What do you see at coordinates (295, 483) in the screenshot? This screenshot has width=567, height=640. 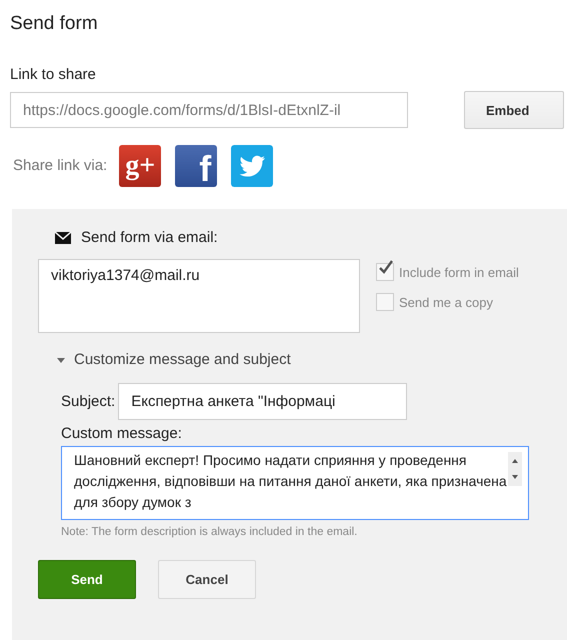 I see `message-field: Шановний експерт! Просимо надати сприяння у проведення дослідження, відповівши на питання даної анкети, яка призначена для збору думок з` at bounding box center [295, 483].